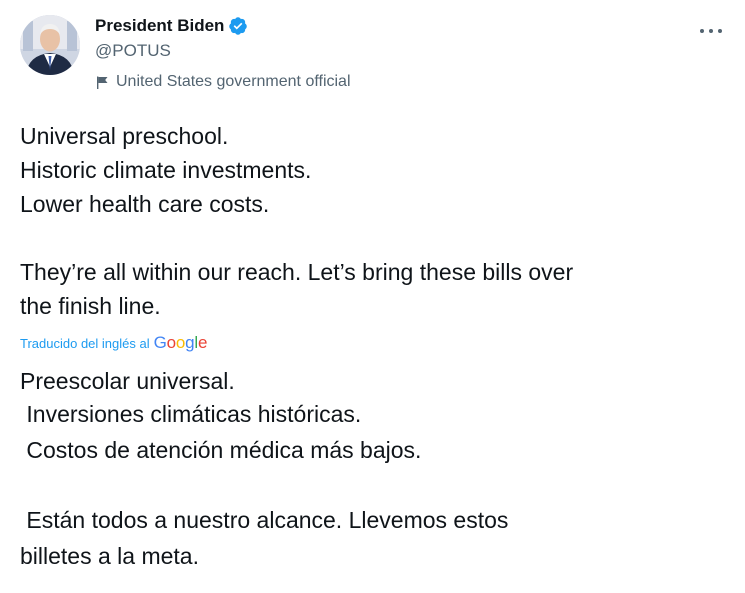  What do you see at coordinates (702, 31) in the screenshot?
I see `more-options-icon` at bounding box center [702, 31].